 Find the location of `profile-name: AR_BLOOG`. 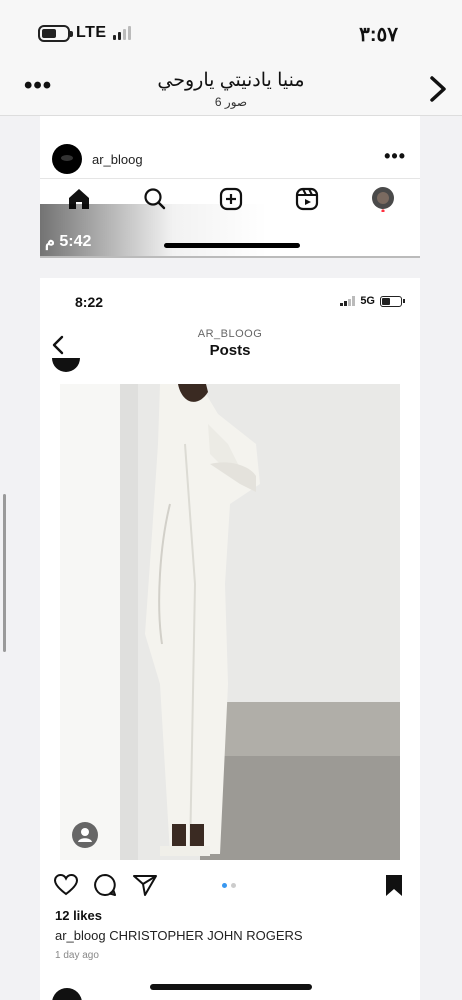

profile-name: AR_BLOOG is located at coordinates (230, 334).